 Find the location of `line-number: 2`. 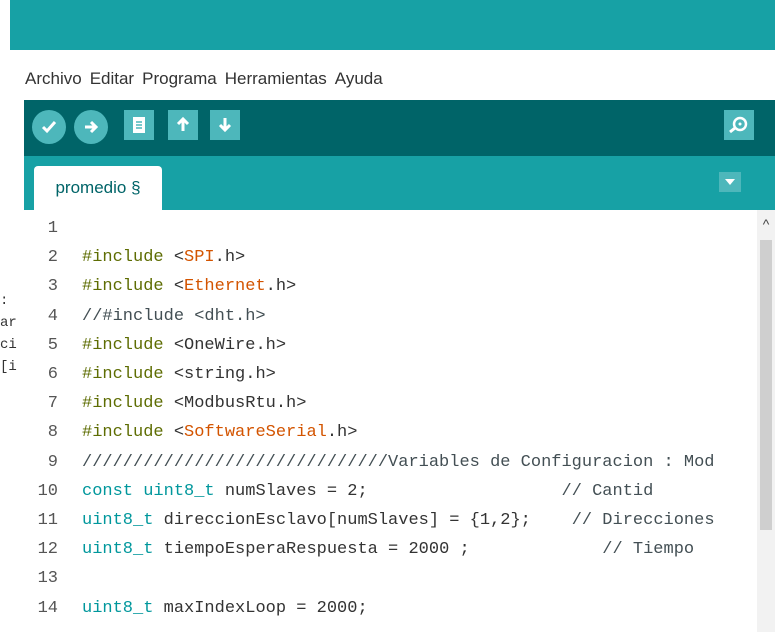

line-number: 2 is located at coordinates (52, 258).